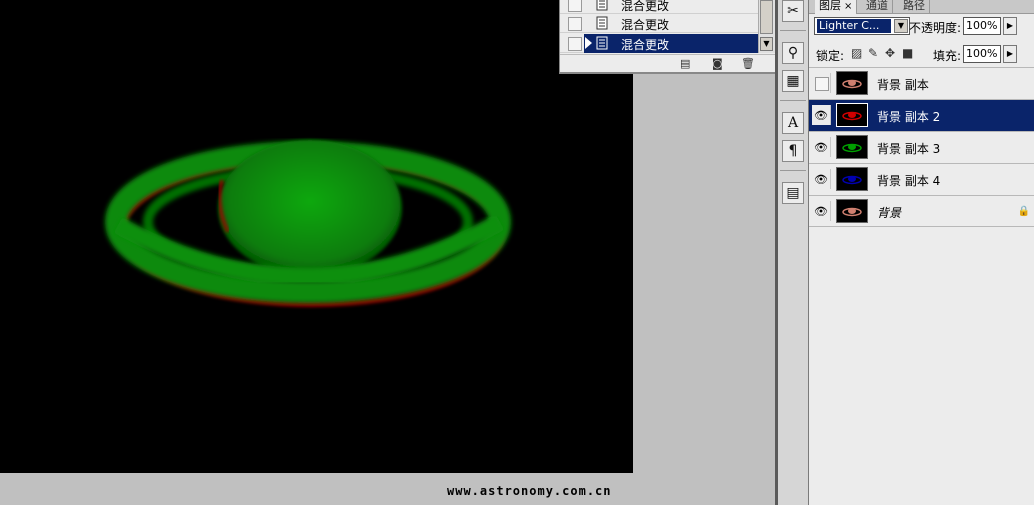  Describe the element at coordinates (685, 63) in the screenshot. I see `new-document-icon: ▤` at that location.